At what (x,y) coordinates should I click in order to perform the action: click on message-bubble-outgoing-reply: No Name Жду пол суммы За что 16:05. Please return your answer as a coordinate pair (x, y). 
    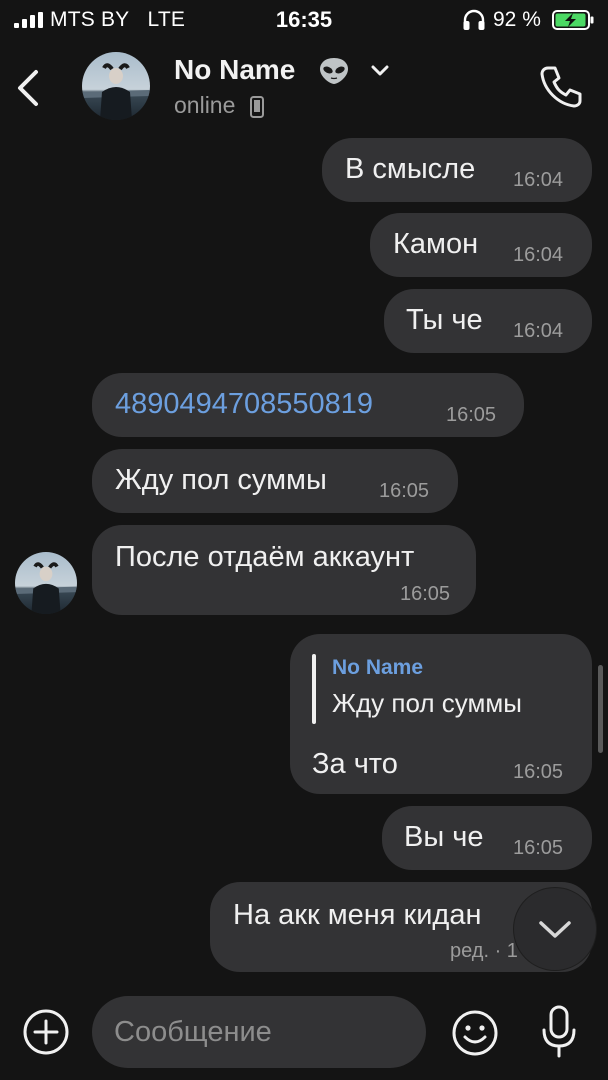
    Looking at the image, I should click on (441, 714).